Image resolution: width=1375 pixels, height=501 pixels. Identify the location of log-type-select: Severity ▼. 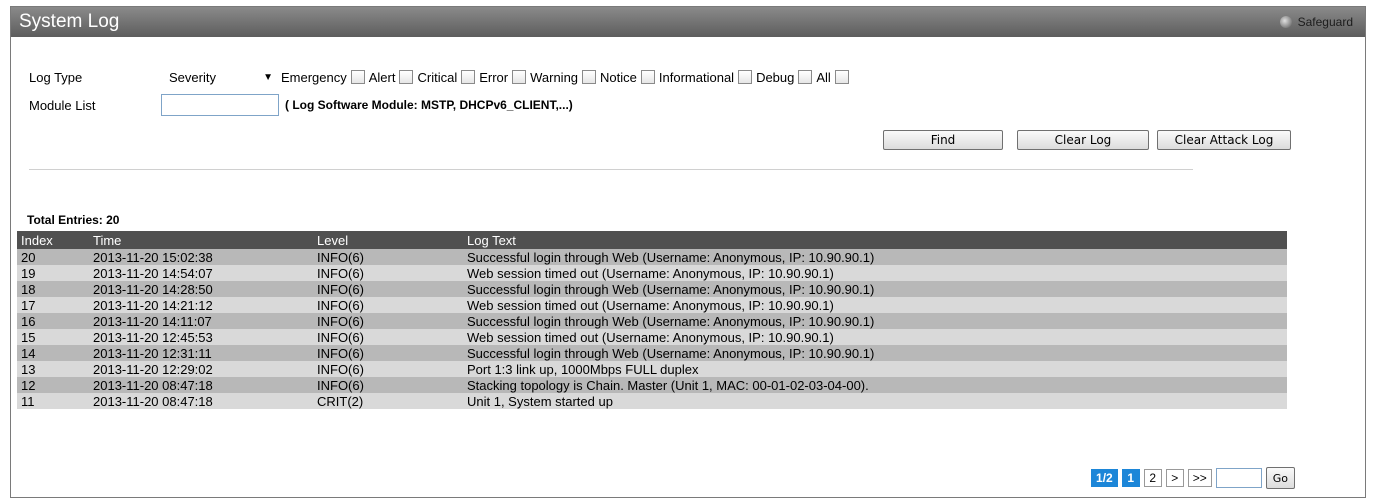
(219, 77).